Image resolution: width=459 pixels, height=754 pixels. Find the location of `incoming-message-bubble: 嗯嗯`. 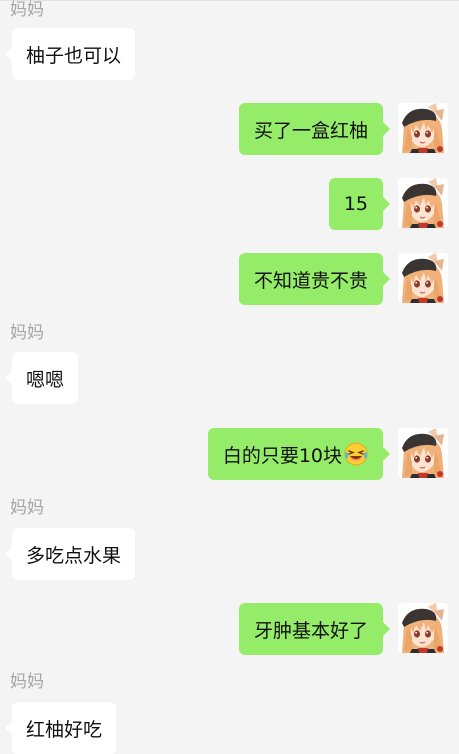

incoming-message-bubble: 嗯嗯 is located at coordinates (41, 378).